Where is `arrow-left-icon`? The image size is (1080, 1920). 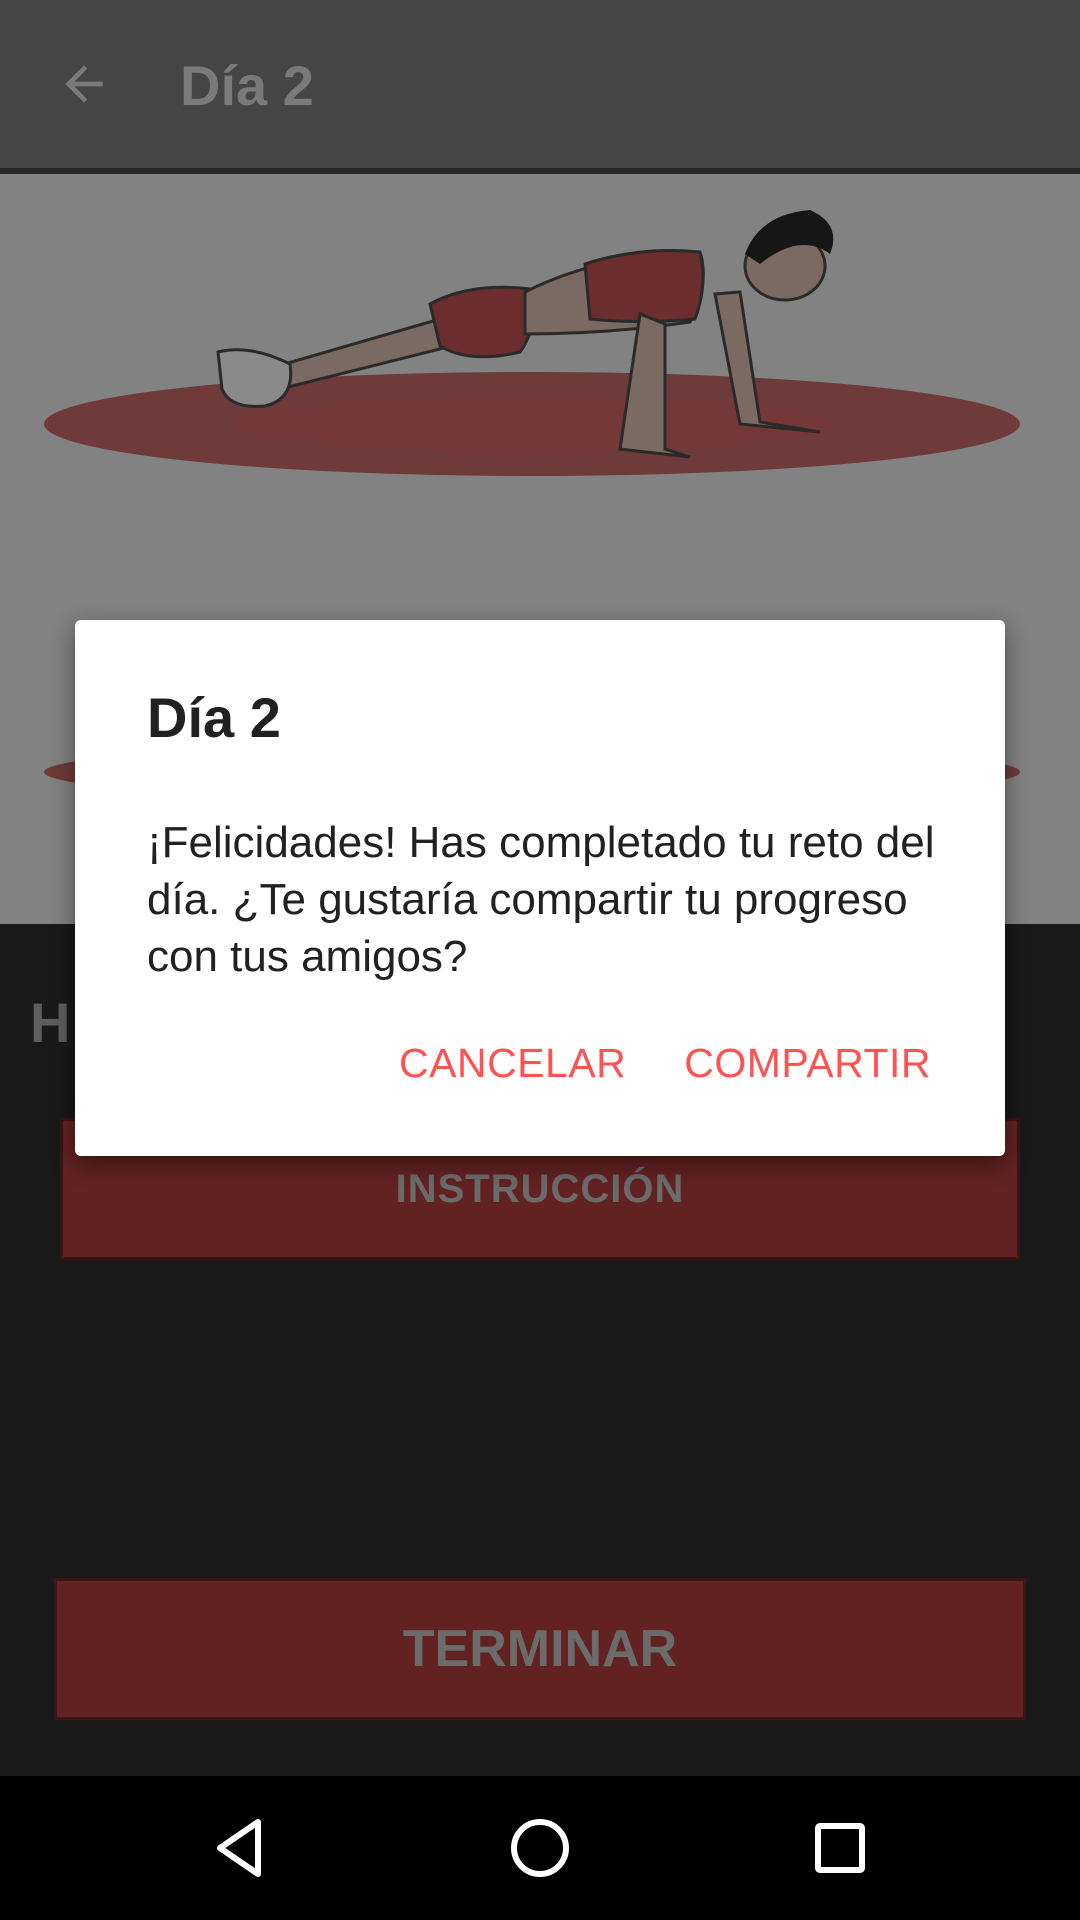 arrow-left-icon is located at coordinates (84, 84).